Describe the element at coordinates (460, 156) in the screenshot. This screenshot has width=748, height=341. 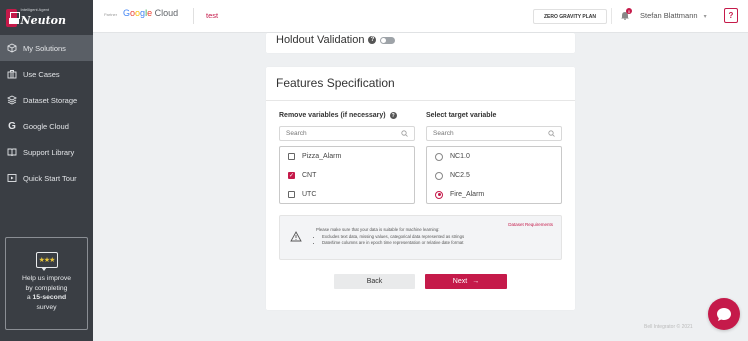
I see `variable-label: NC1.0` at that location.